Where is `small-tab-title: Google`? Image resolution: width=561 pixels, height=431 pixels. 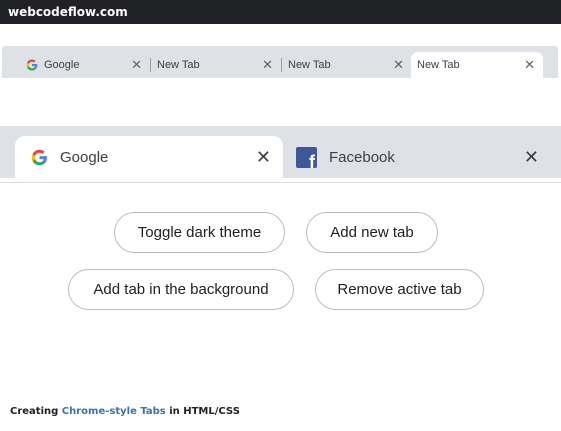
small-tab-title: Google is located at coordinates (62, 65).